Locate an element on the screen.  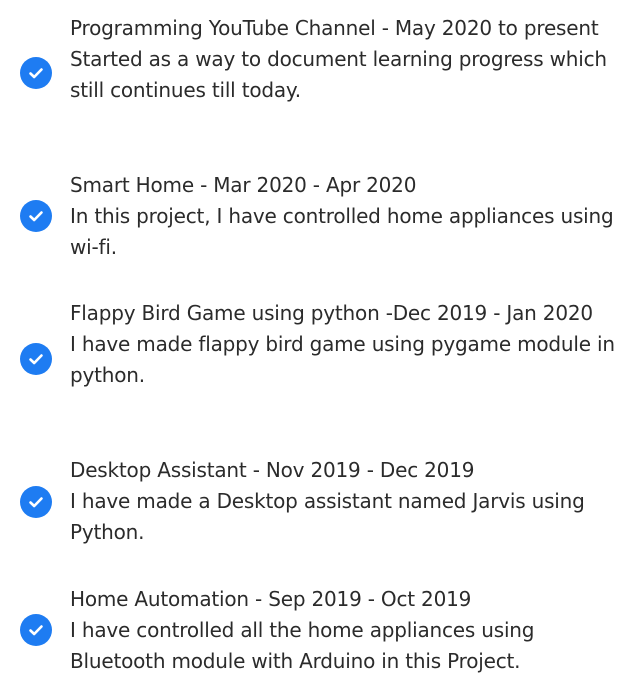
project-title: Desktop Assistant - Nov 2019 - Dec 2019 is located at coordinates (272, 470).